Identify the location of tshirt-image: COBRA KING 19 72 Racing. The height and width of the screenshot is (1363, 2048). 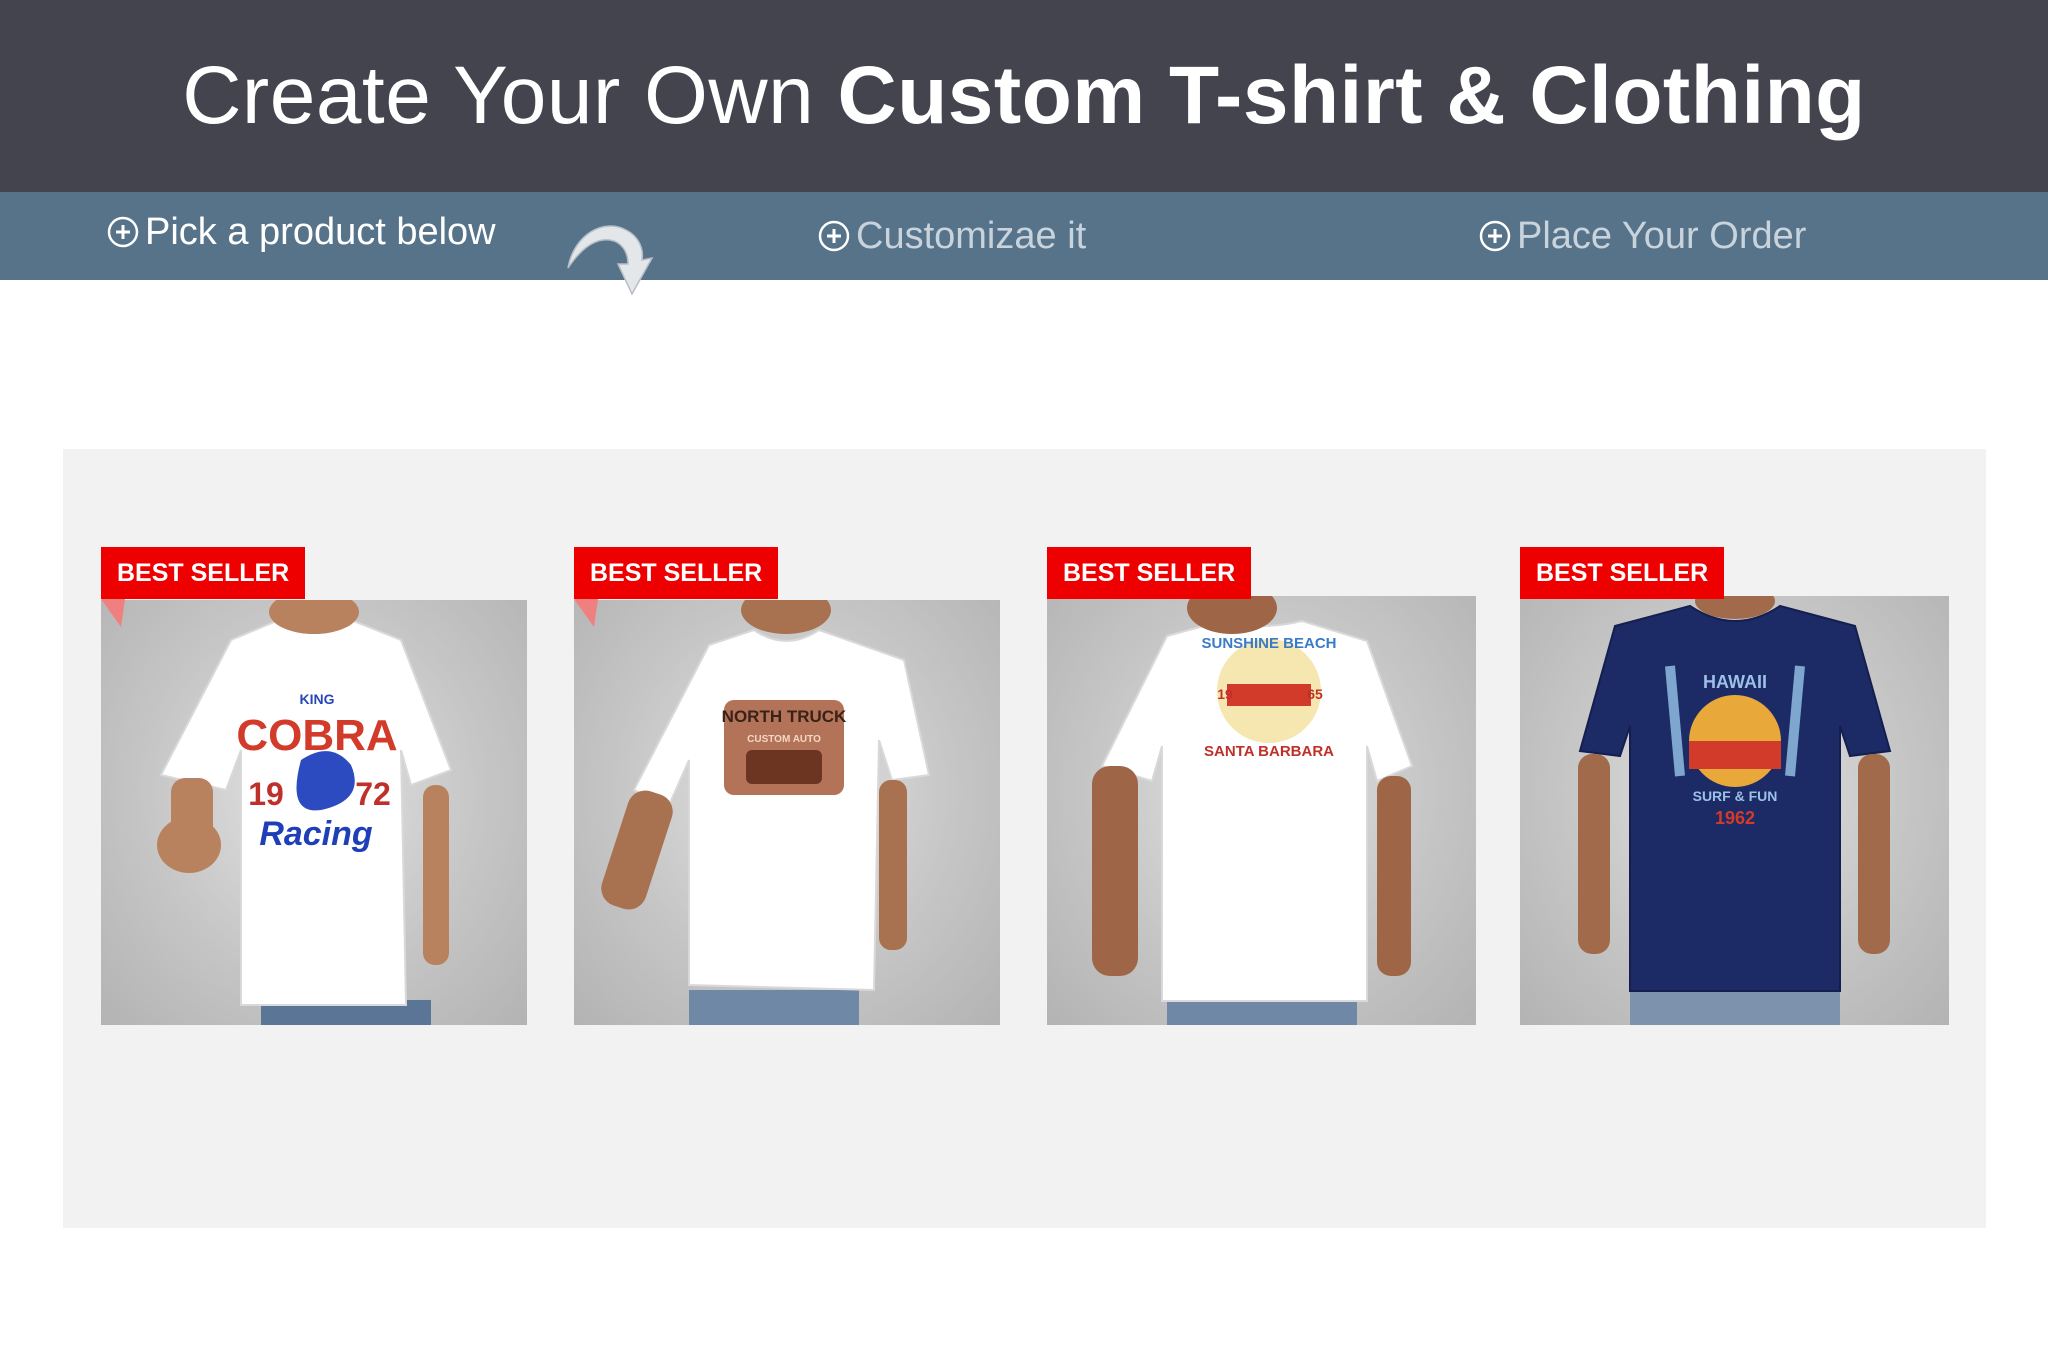
(305, 812).